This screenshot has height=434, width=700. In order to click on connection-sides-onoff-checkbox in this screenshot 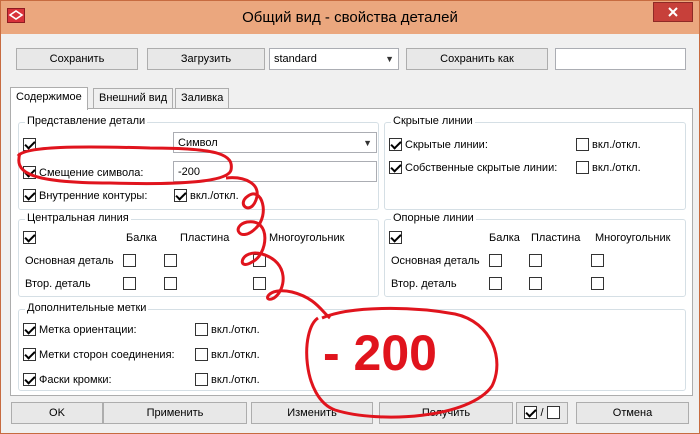, I will do `click(201, 354)`.